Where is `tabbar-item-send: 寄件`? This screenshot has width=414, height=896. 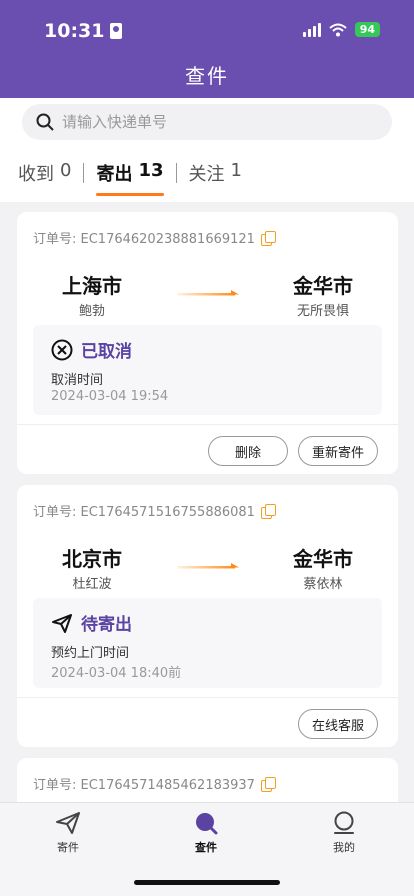
tabbar-item-send: 寄件 is located at coordinates (68, 833).